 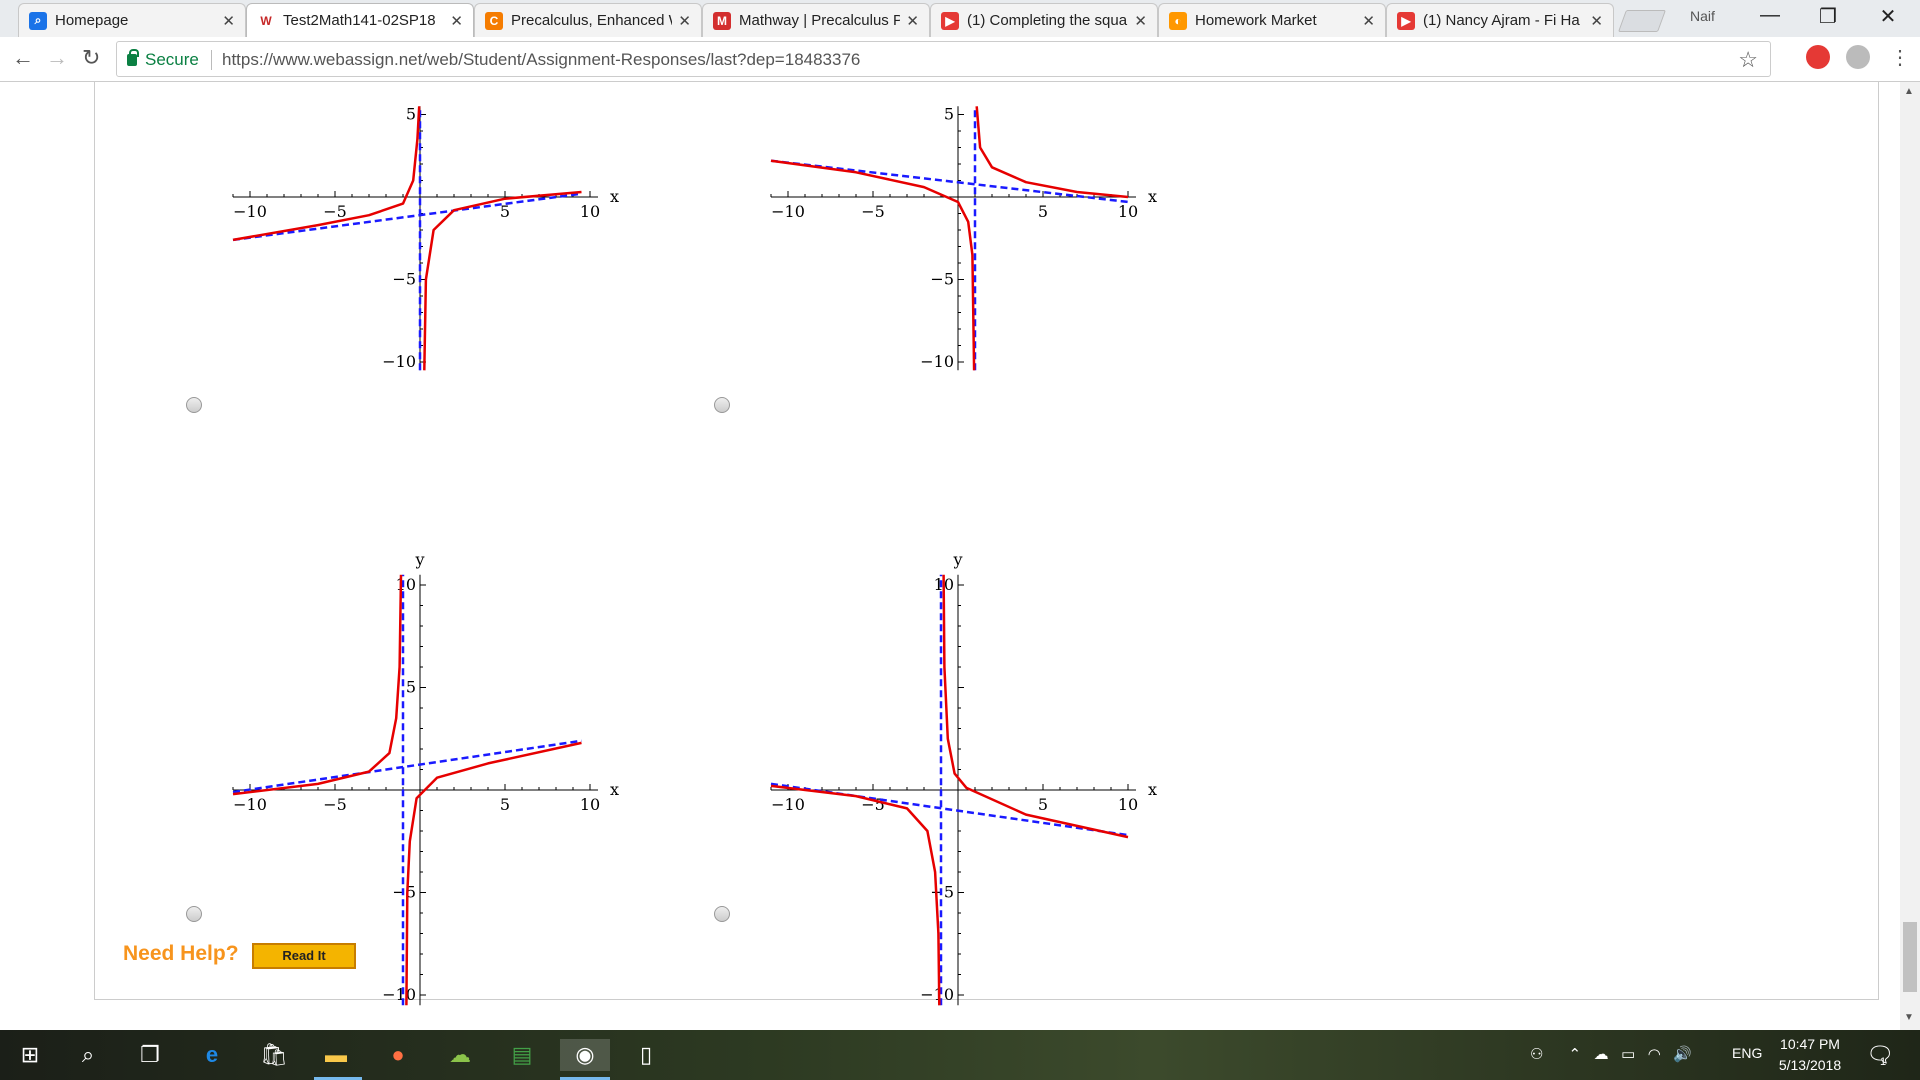 What do you see at coordinates (336, 1055) in the screenshot?
I see `file-explorer-icon: ▬` at bounding box center [336, 1055].